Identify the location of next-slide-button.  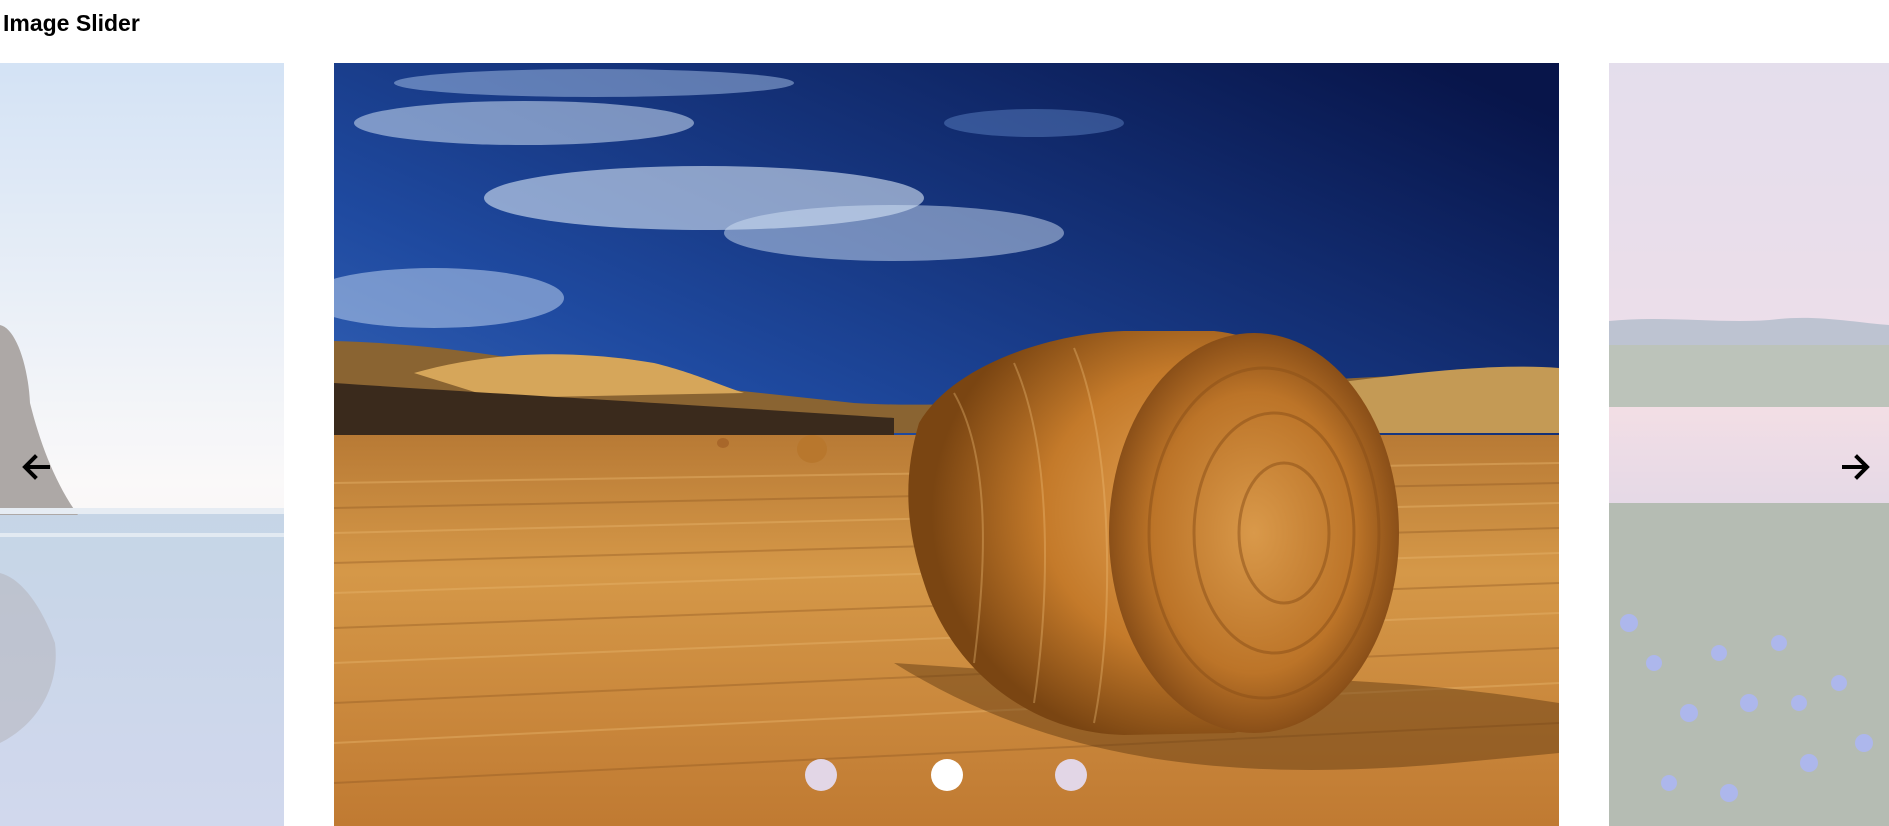
(1856, 467).